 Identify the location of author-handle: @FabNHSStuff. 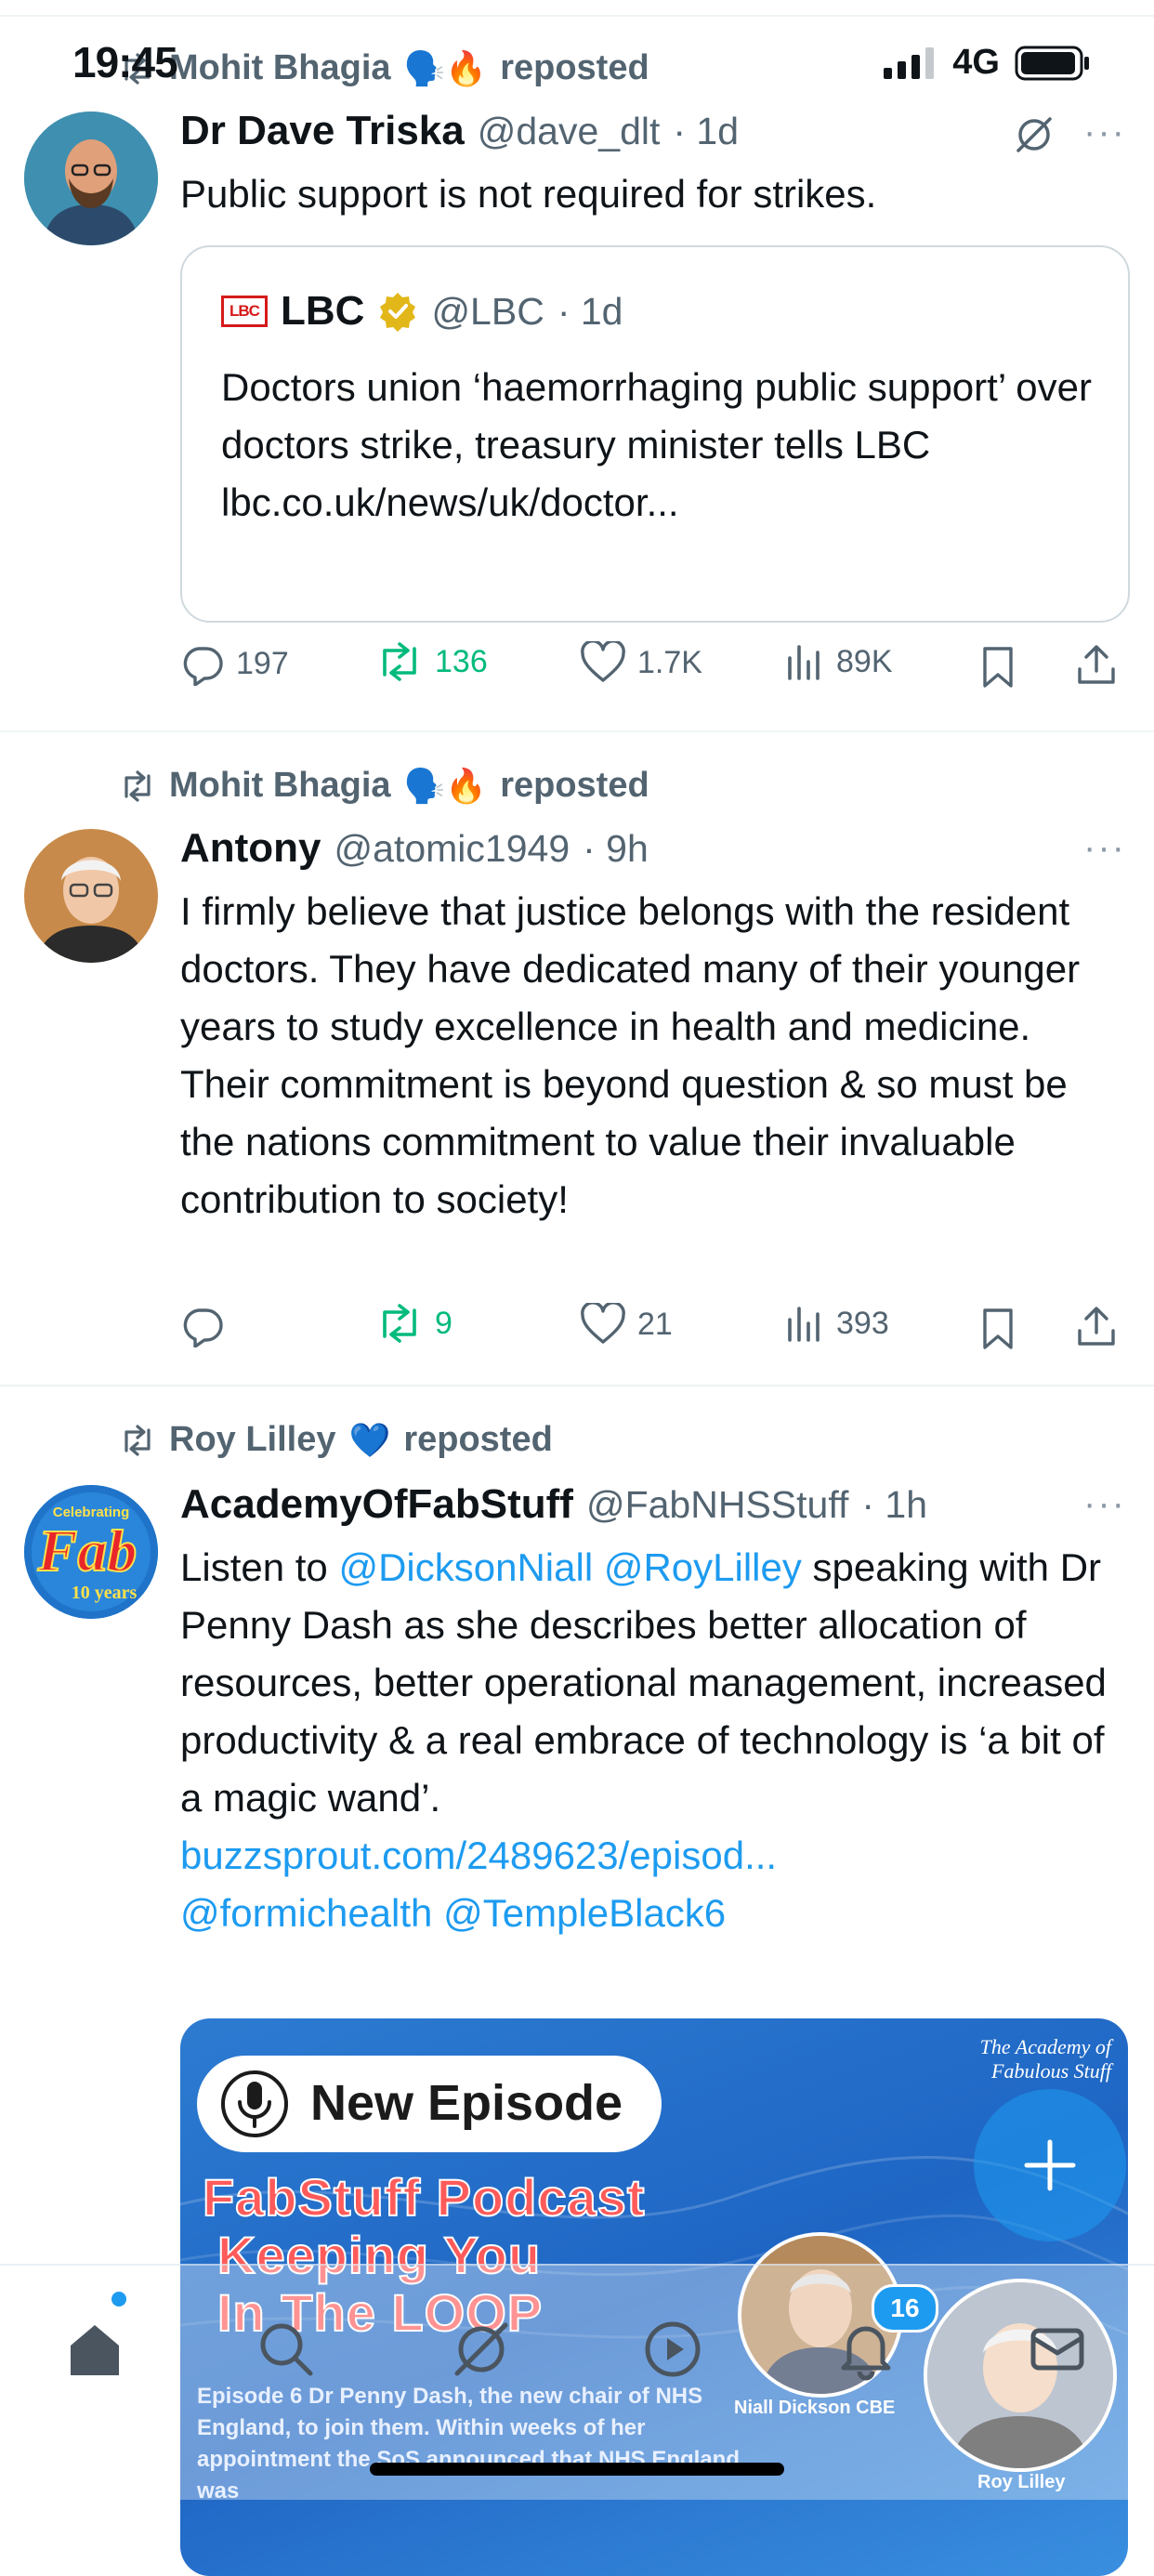
(717, 1505).